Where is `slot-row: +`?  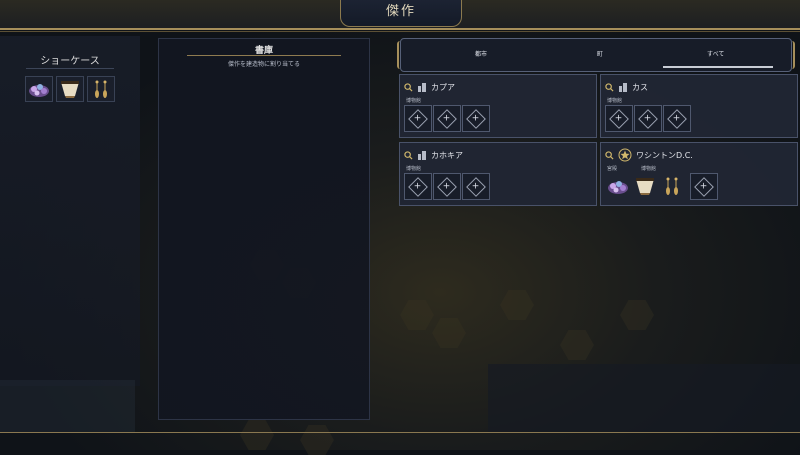 slot-row: + is located at coordinates (661, 186).